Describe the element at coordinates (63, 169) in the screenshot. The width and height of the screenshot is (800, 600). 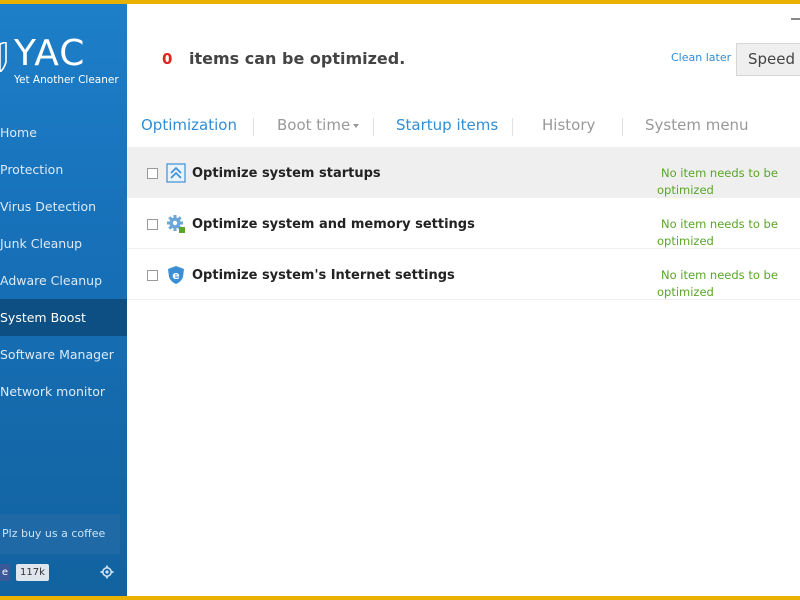
I see `sidebar-item-protection: Protection` at that location.